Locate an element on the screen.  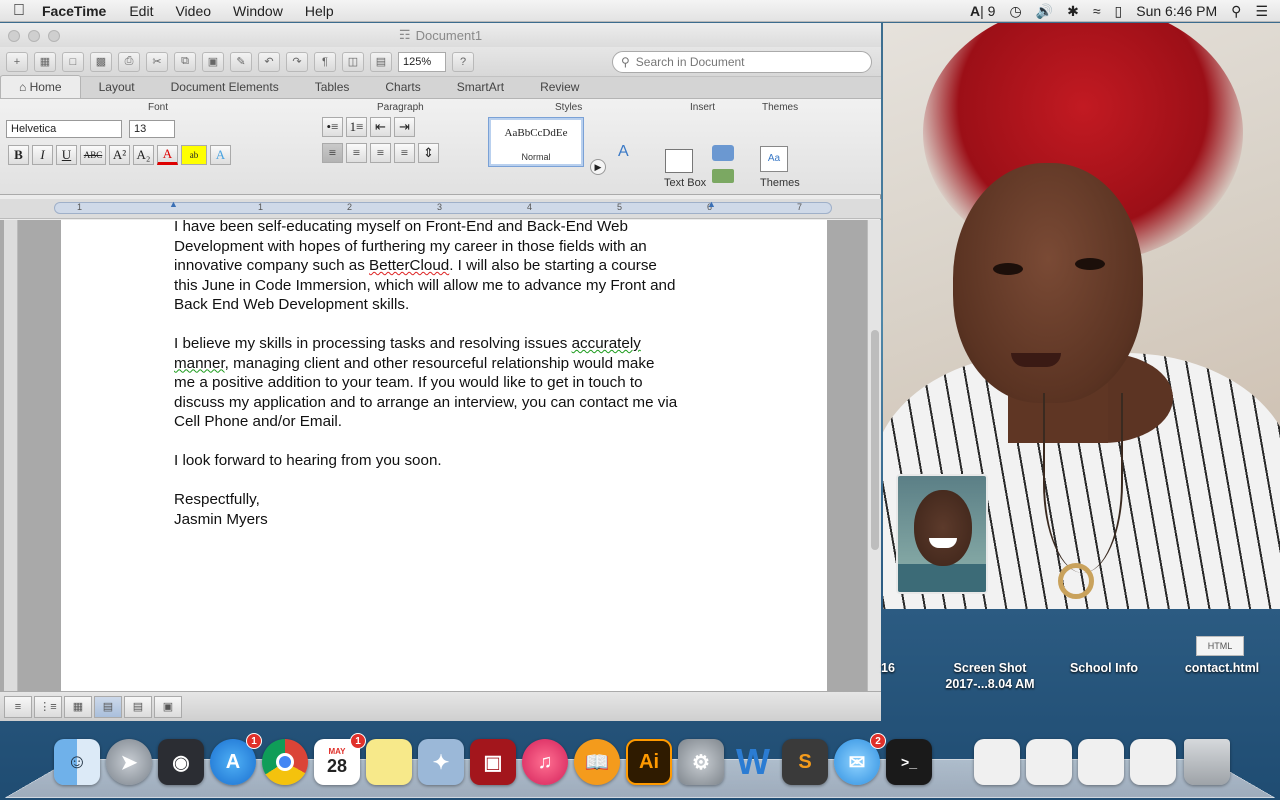
undo-icon: ↶ is located at coordinates (269, 61).